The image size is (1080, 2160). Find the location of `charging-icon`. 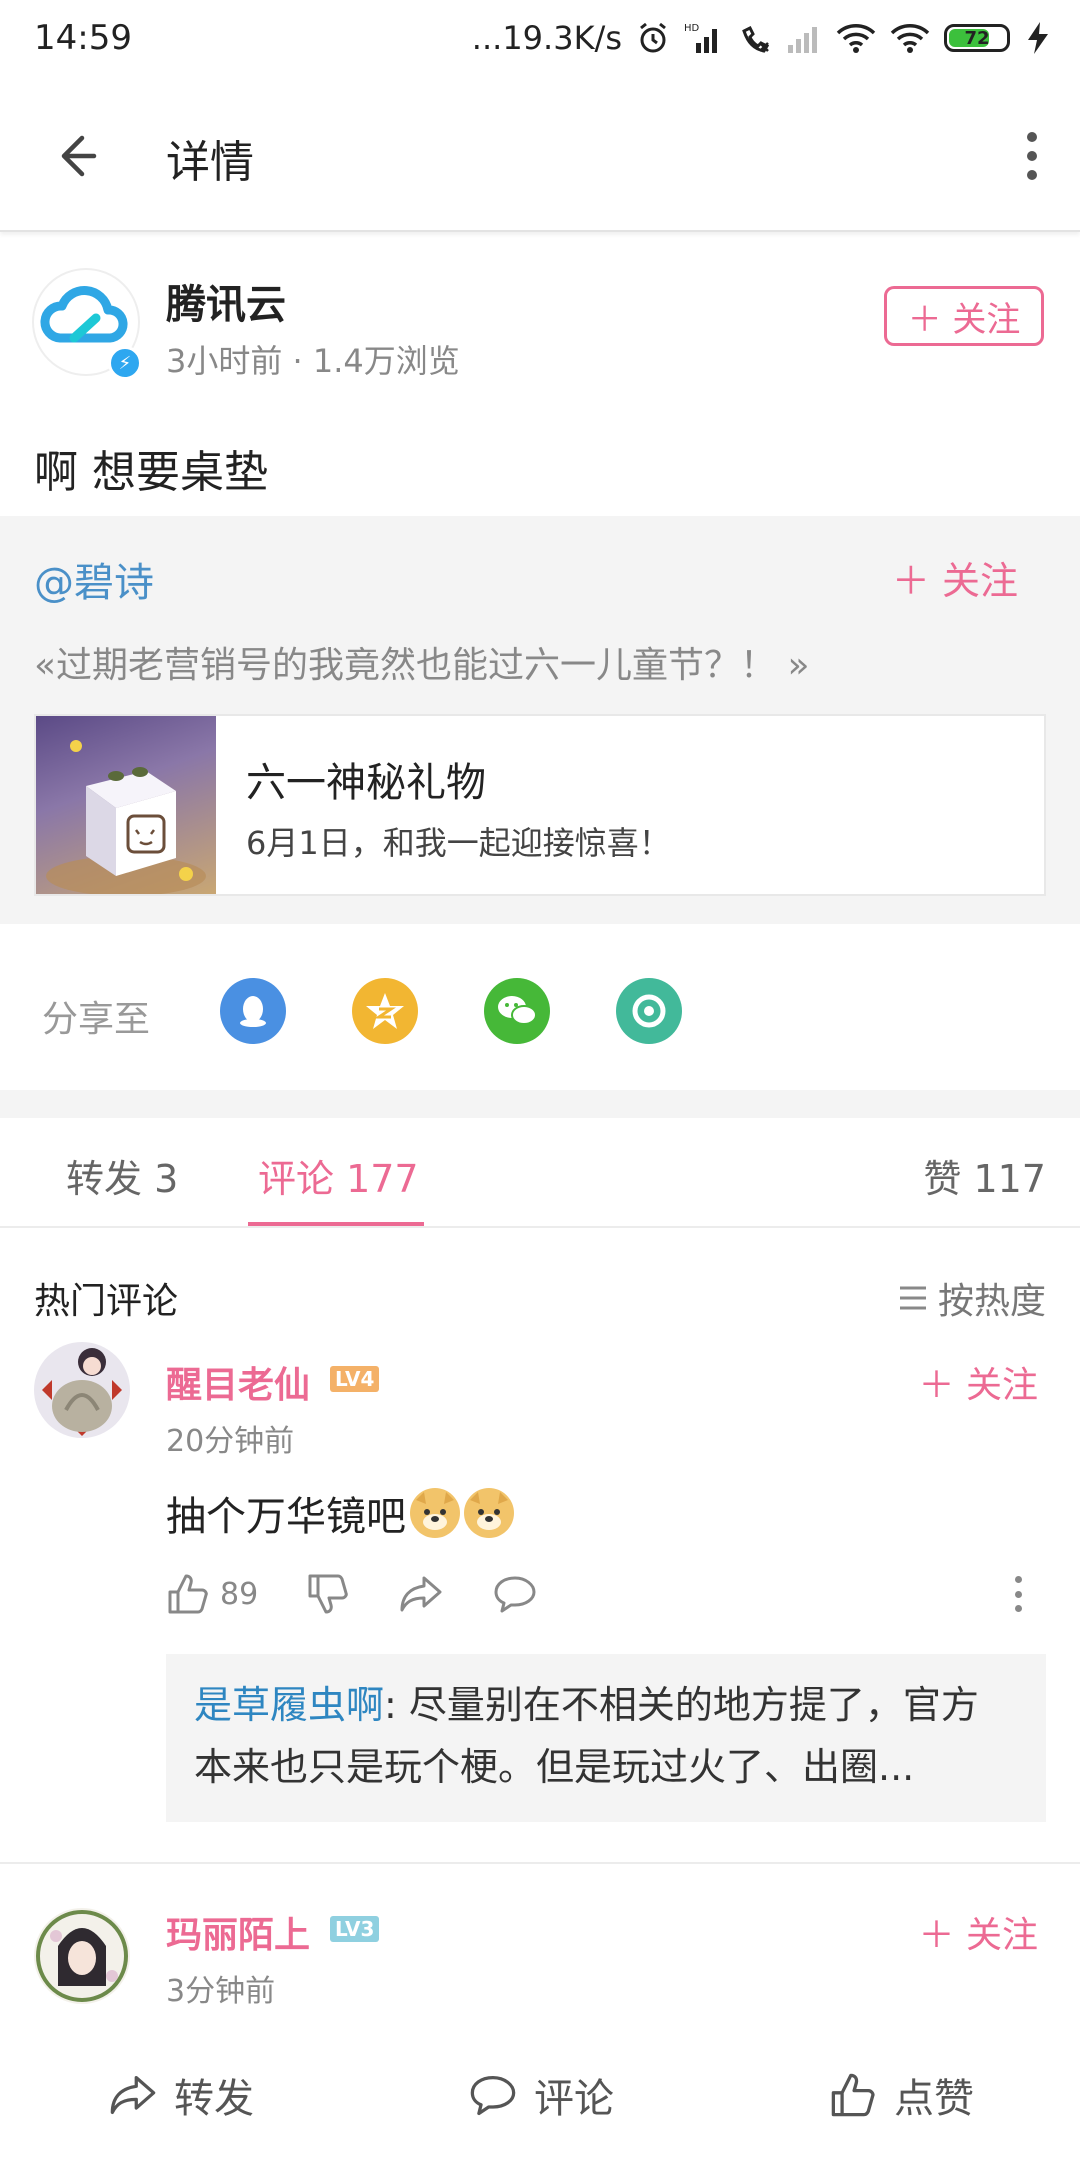

charging-icon is located at coordinates (1038, 38).